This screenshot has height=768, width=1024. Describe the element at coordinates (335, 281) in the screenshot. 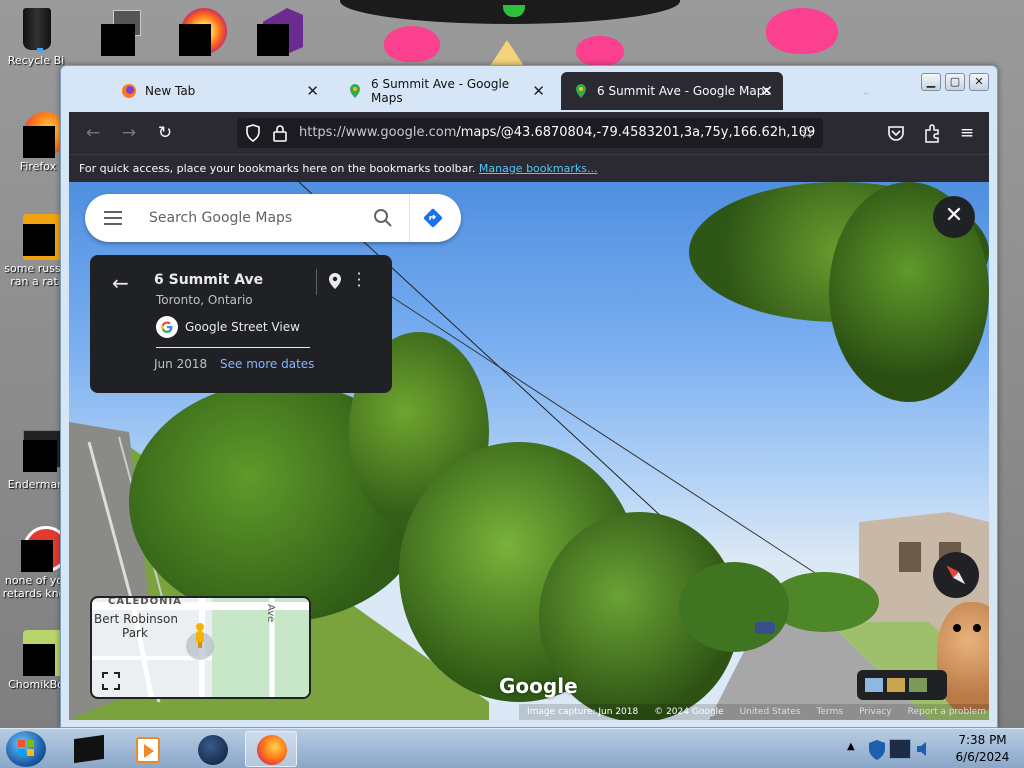

I see `location-pin-icon` at that location.